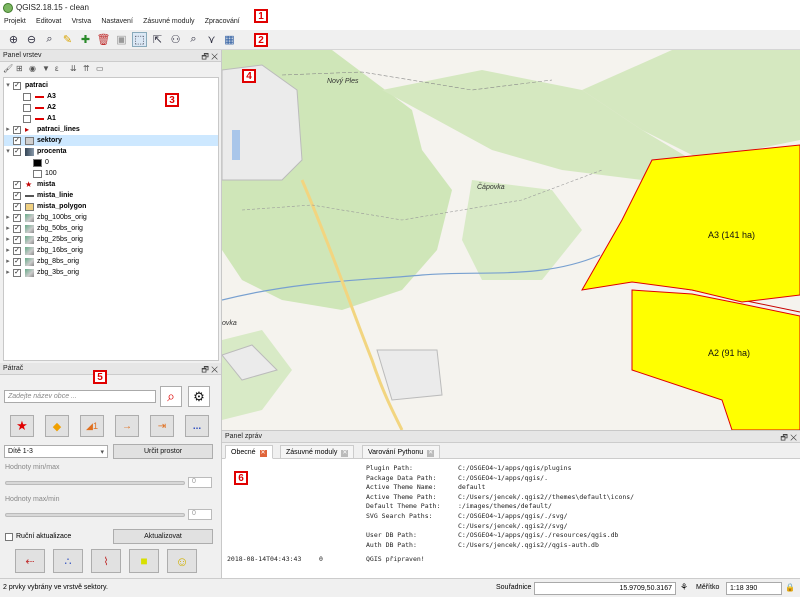  I want to click on style-icon: 🖌, so click(8, 68).